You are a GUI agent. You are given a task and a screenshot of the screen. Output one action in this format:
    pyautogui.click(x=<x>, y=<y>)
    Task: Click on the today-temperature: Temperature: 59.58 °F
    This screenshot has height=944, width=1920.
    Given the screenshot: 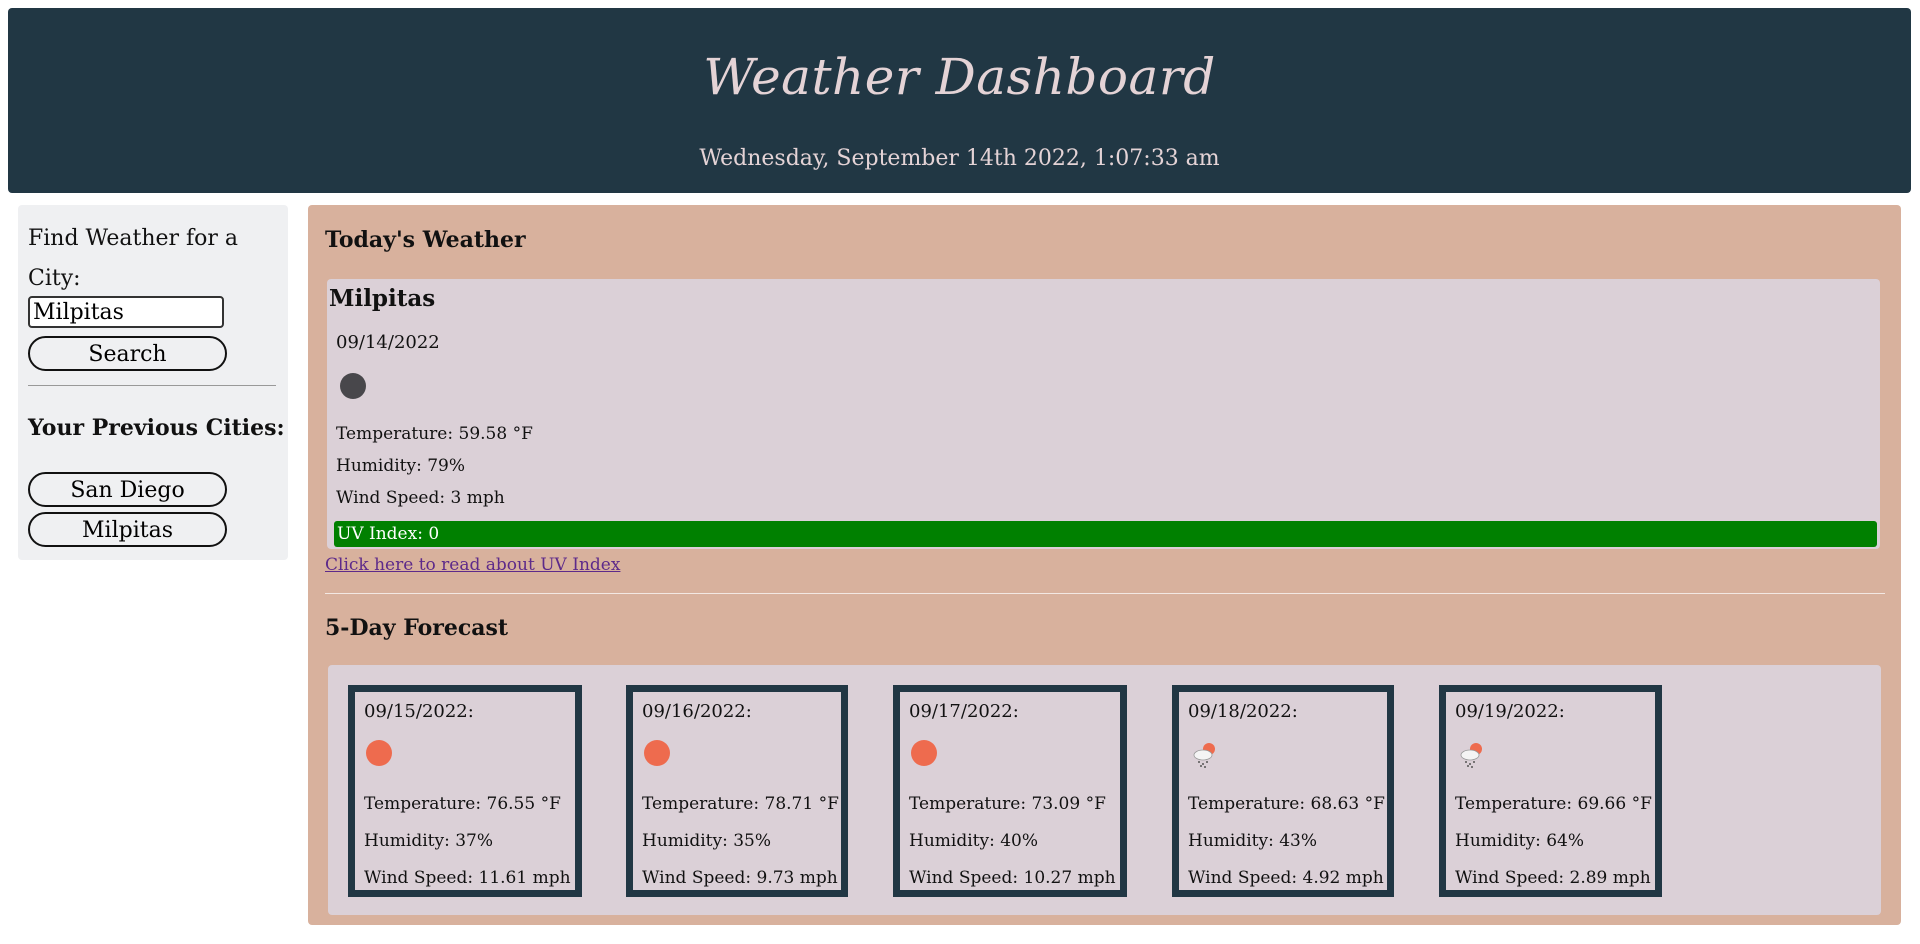 What is the action you would take?
    pyautogui.click(x=434, y=434)
    